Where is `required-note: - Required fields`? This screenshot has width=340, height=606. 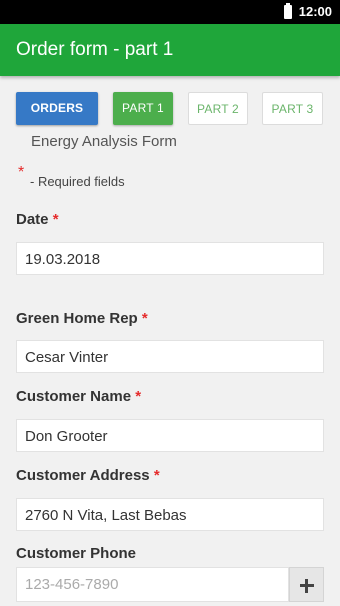
required-note: - Required fields is located at coordinates (77, 181).